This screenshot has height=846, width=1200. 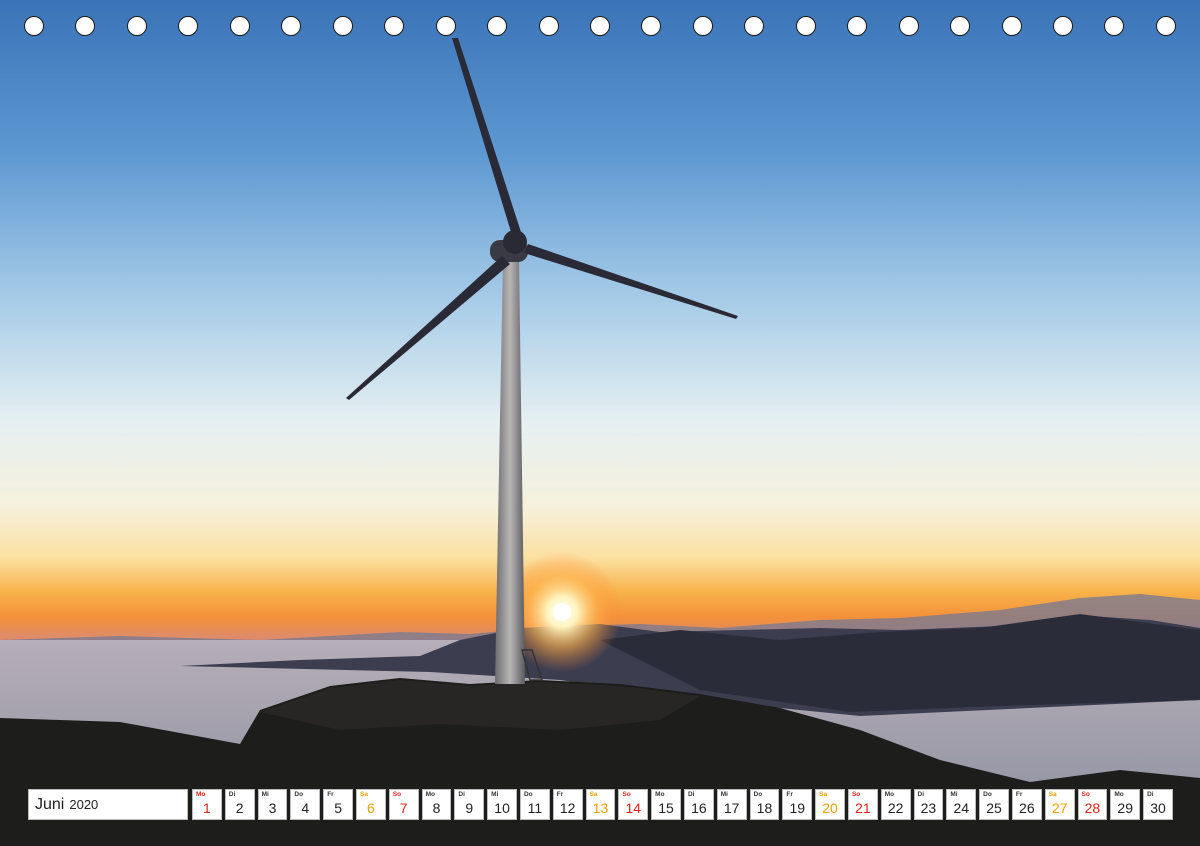 I want to click on day-number: 8, so click(x=436, y=808).